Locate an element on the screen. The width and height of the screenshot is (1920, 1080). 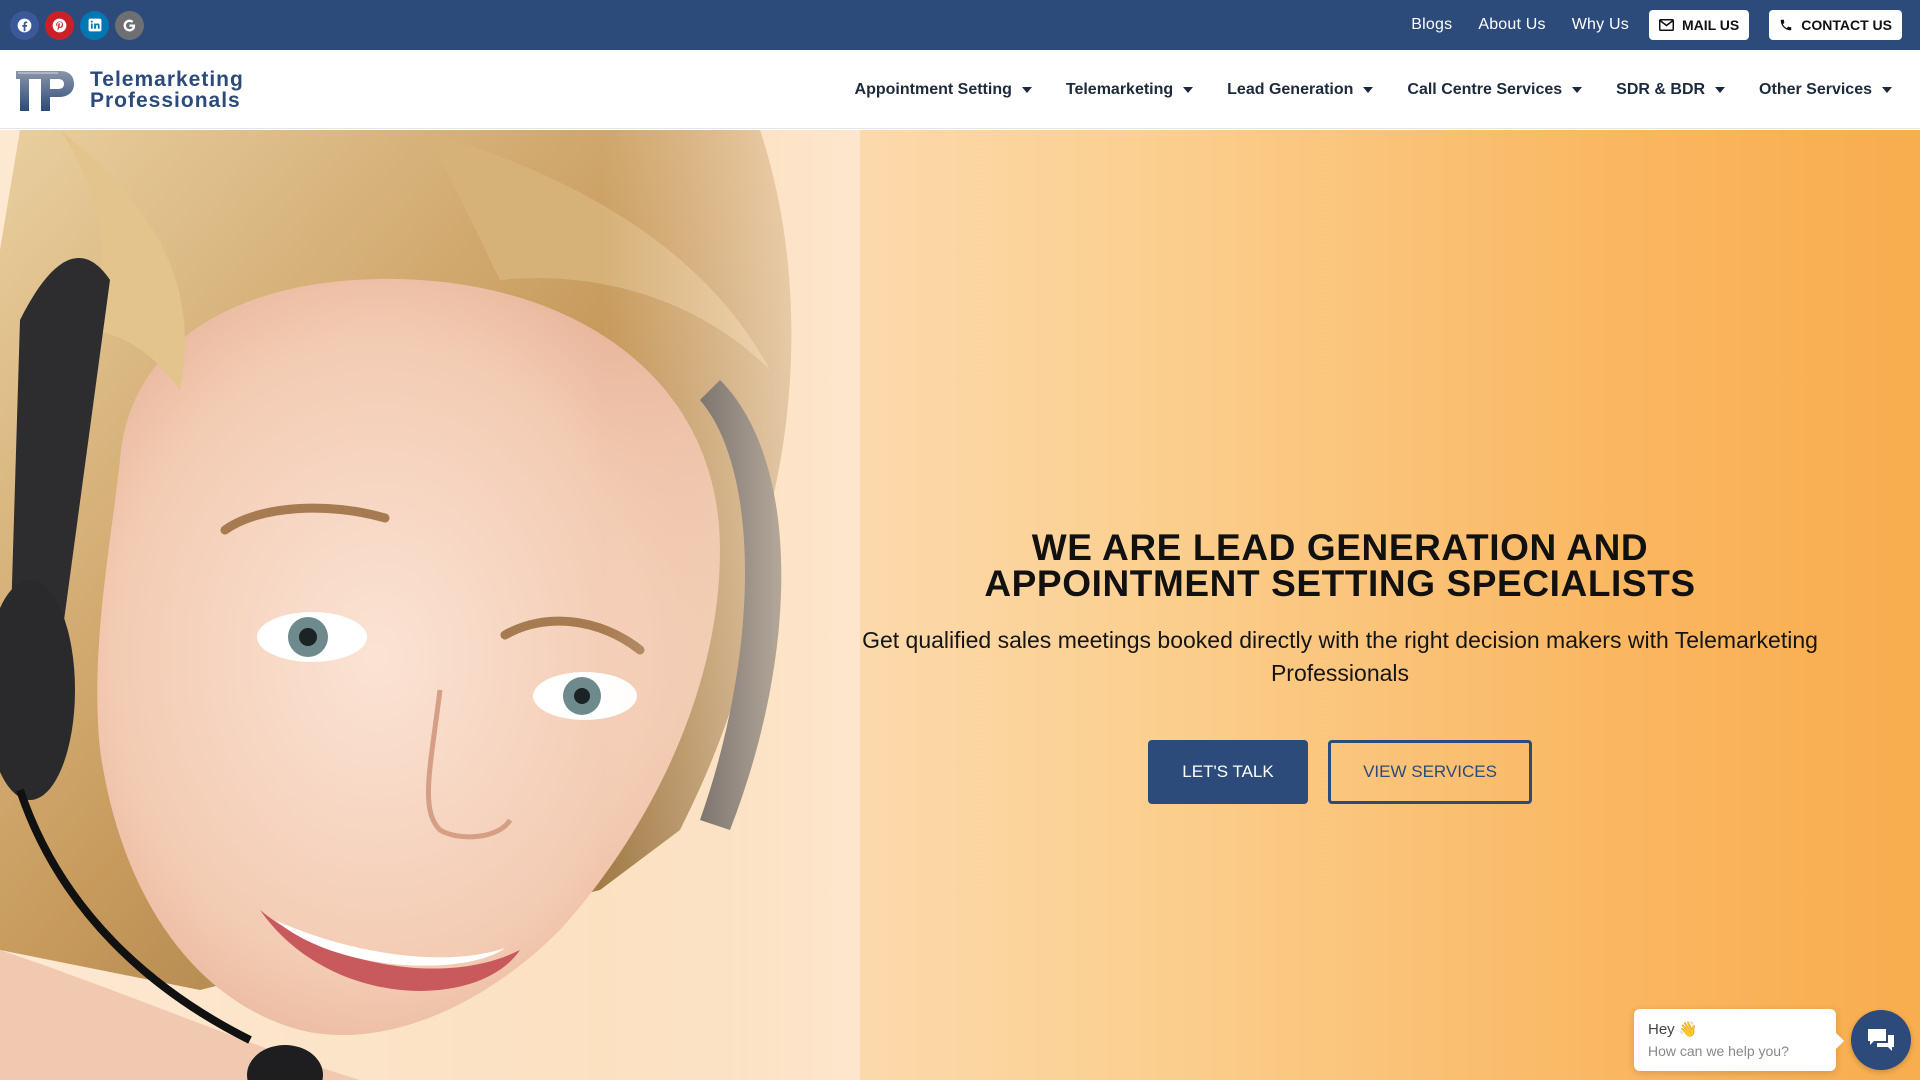
facebook-icon is located at coordinates (24, 25).